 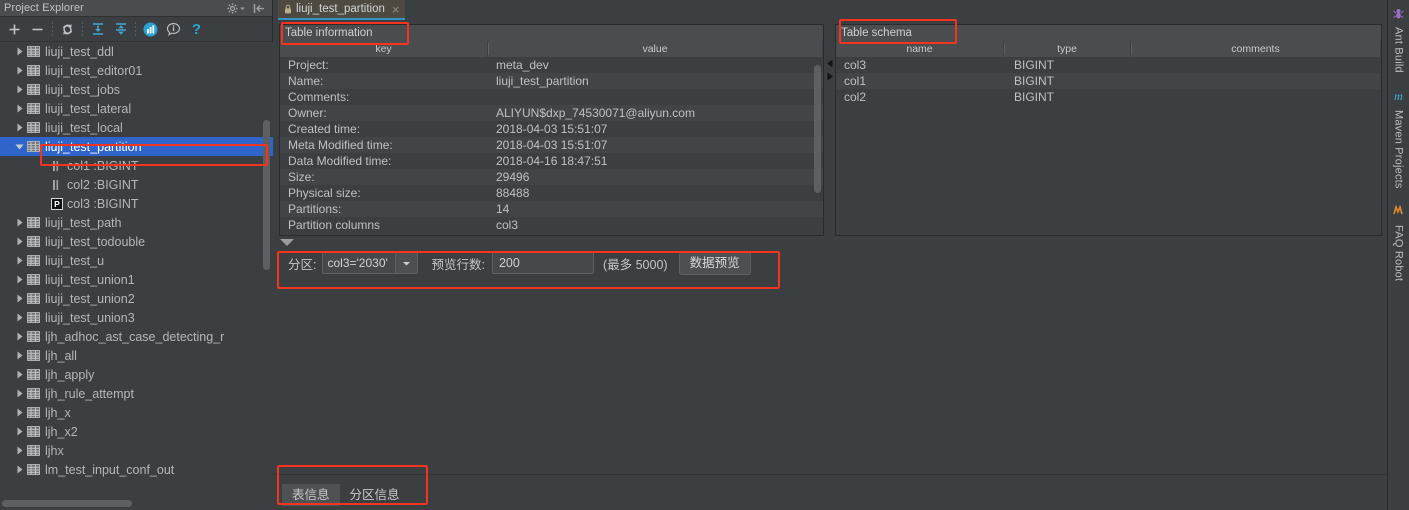 I want to click on column-header-type: type, so click(x=1067, y=49).